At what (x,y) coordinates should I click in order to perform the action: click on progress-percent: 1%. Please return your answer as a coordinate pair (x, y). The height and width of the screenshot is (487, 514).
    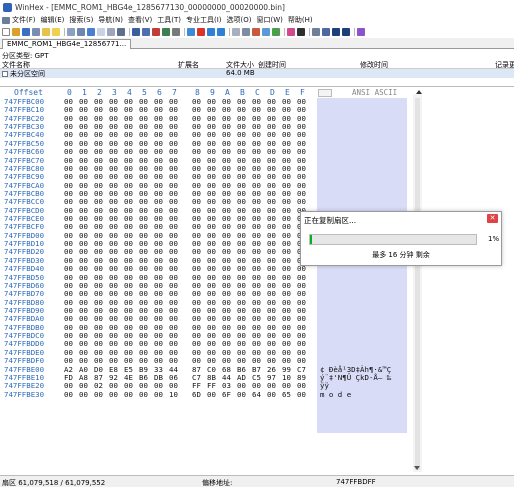
    Looking at the image, I should click on (494, 239).